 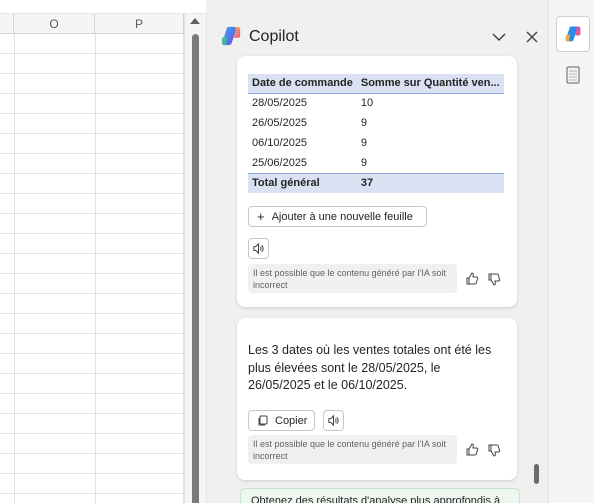 What do you see at coordinates (261, 216) in the screenshot?
I see `plus-icon: +` at bounding box center [261, 216].